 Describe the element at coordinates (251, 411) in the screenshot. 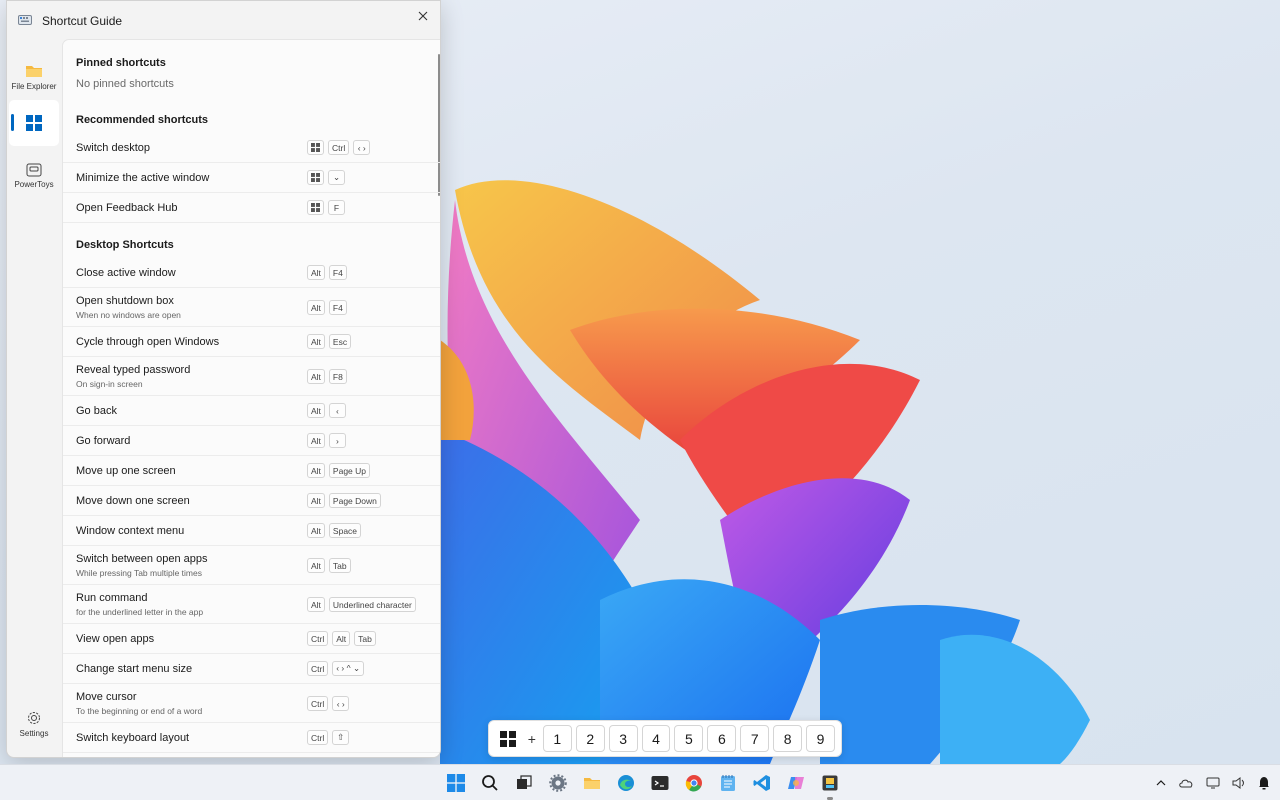

I see `shortcut-row: Go back Alt ‹` at that location.